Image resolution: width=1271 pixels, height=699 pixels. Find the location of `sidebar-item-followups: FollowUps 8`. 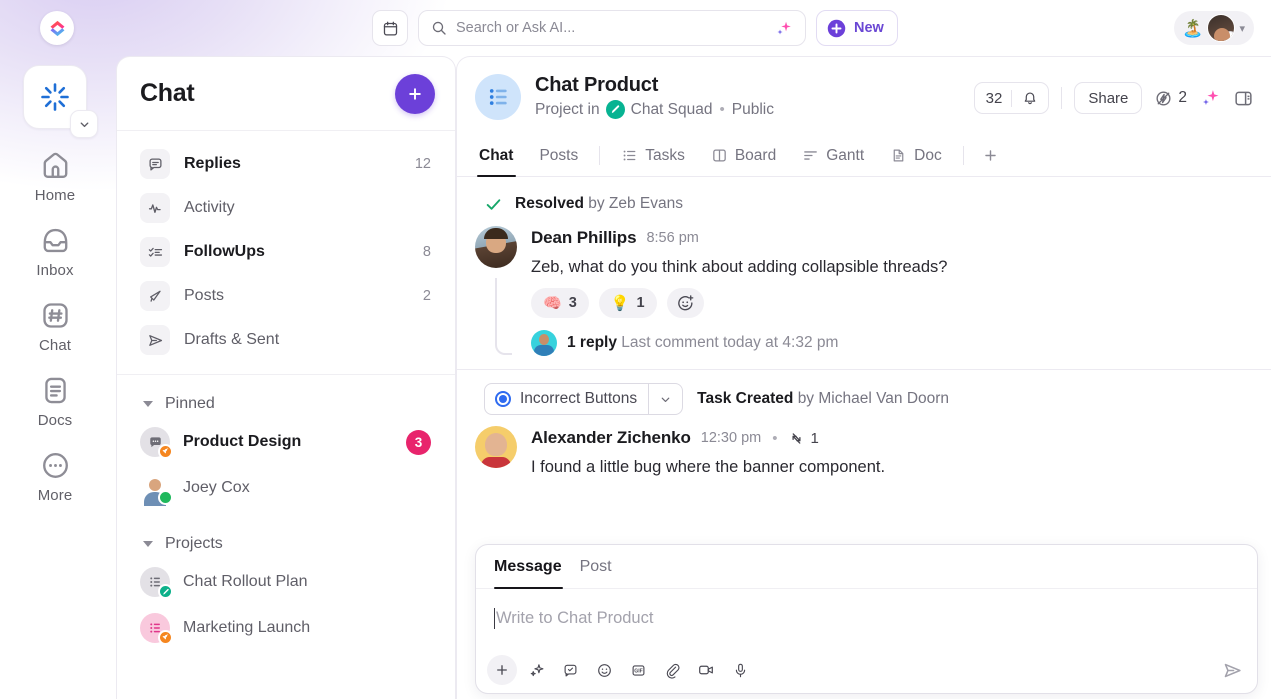

sidebar-item-followups: FollowUps 8 is located at coordinates (286, 252).